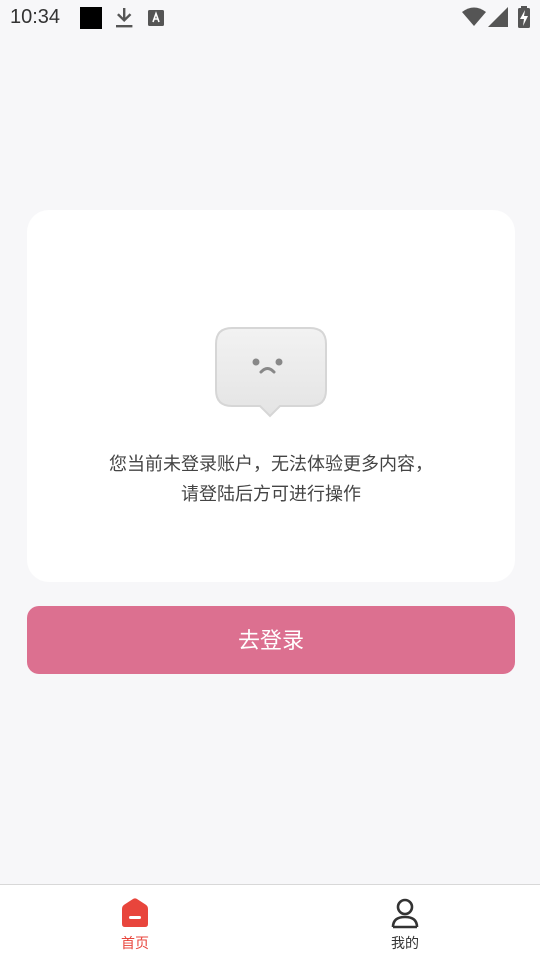 The height and width of the screenshot is (961, 540). Describe the element at coordinates (271, 640) in the screenshot. I see `go-login-button: 去登录` at that location.